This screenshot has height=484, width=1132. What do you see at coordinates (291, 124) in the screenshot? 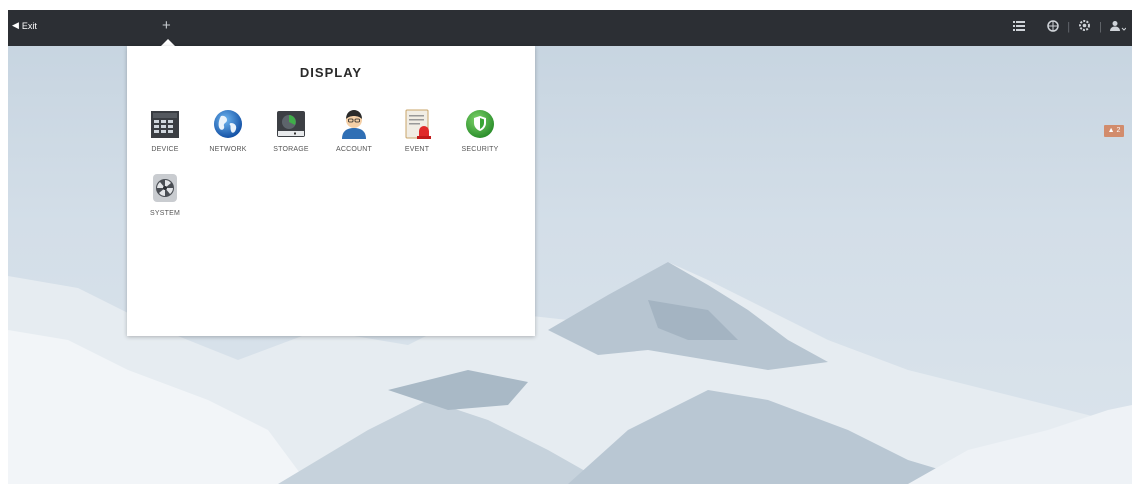
I see `storage-icon` at bounding box center [291, 124].